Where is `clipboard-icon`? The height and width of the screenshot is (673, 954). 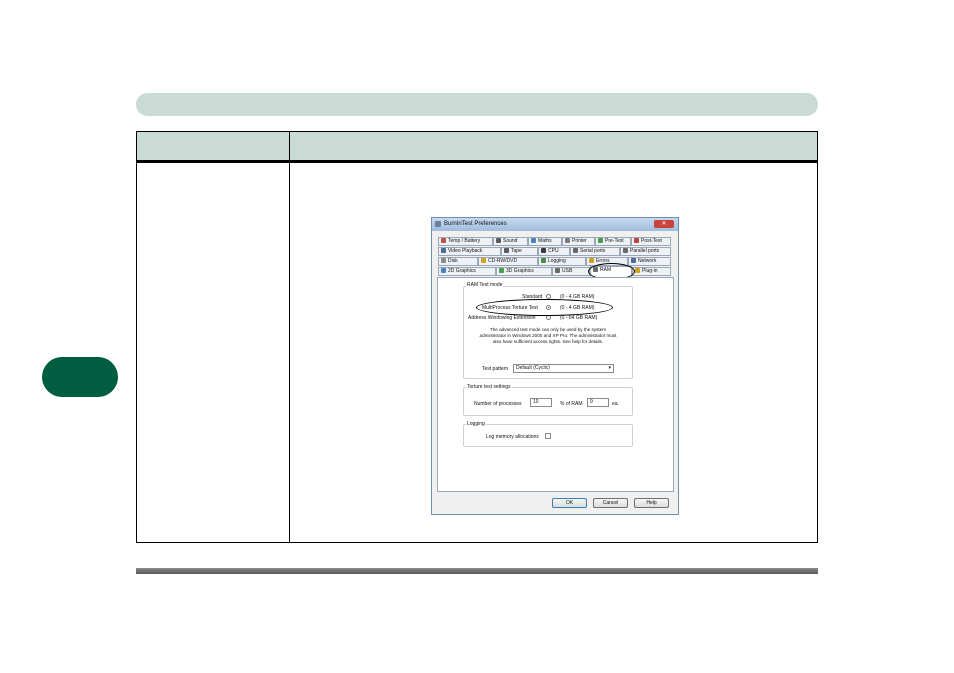
clipboard-icon is located at coordinates (600, 241).